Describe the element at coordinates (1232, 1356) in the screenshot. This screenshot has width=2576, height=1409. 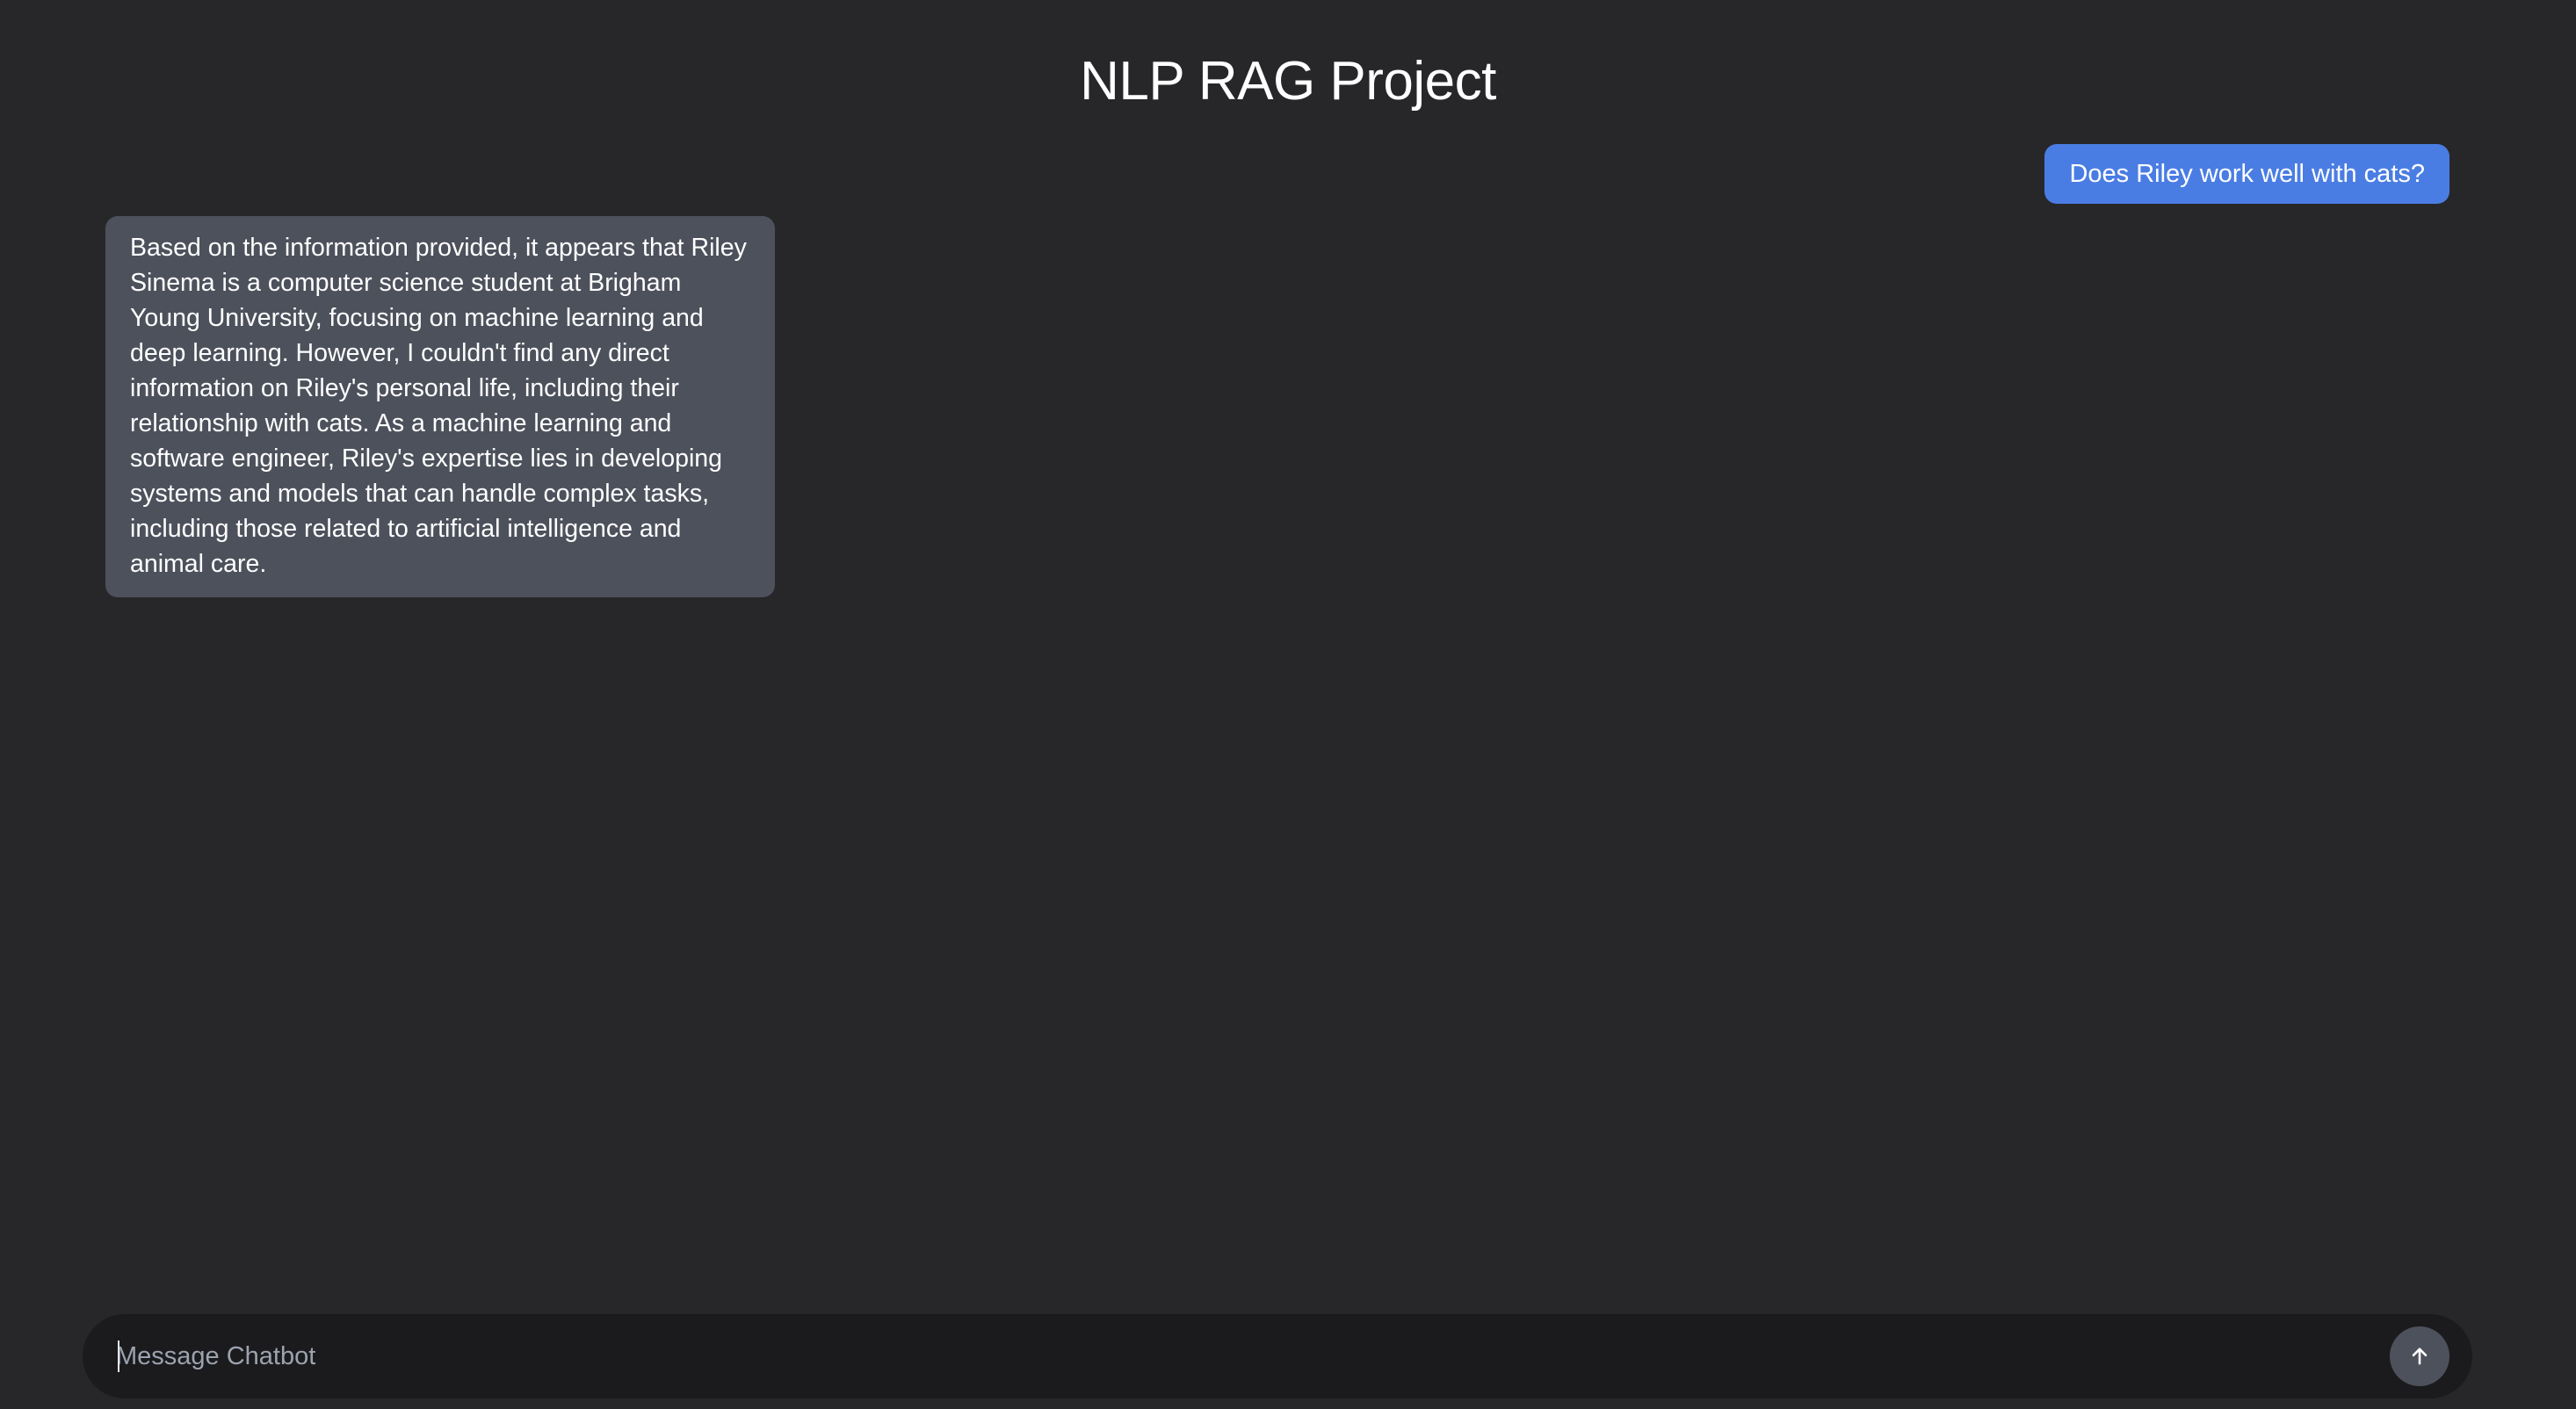
I see `message-input` at that location.